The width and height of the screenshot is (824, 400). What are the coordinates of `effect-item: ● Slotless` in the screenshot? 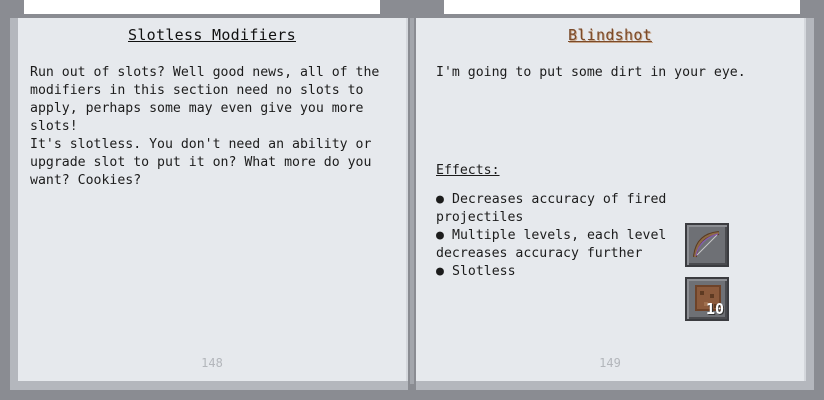 It's located at (556, 272).